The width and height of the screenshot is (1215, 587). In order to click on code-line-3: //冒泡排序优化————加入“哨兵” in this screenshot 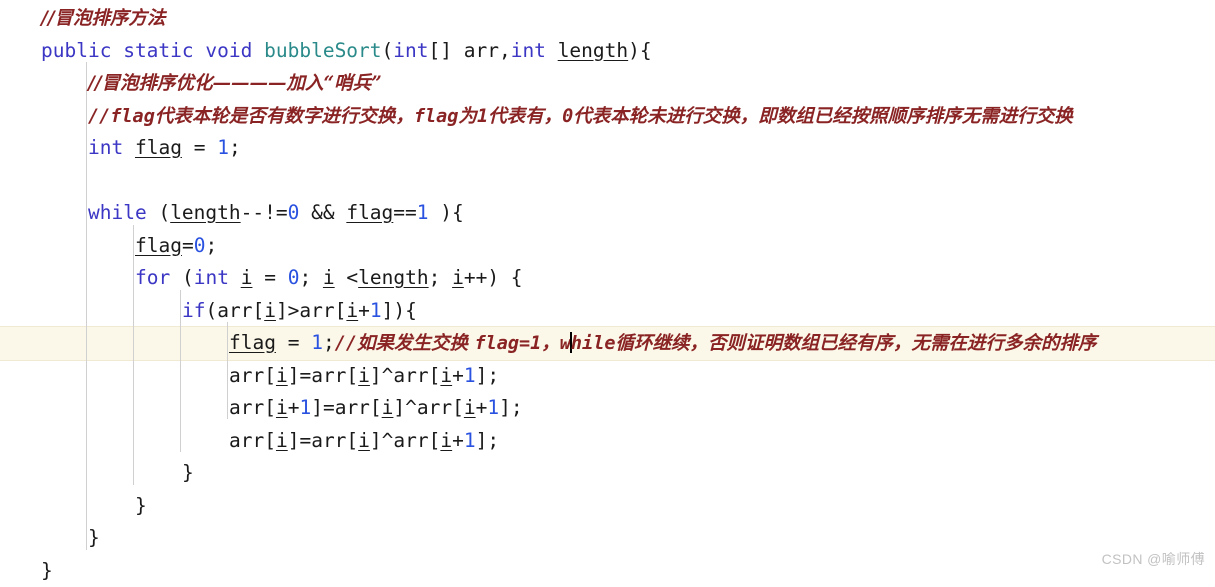, I will do `click(607, 83)`.